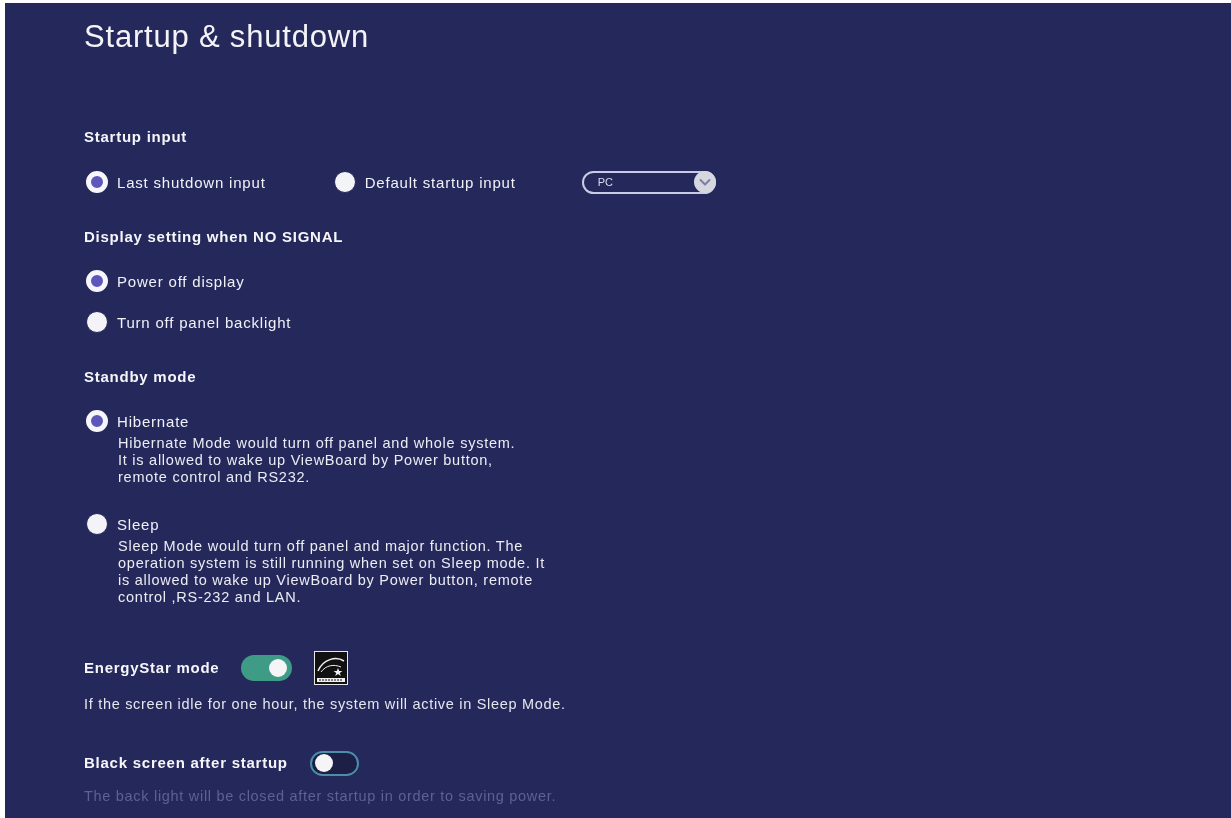  Describe the element at coordinates (123, 524) in the screenshot. I see `radio-option: Sleep` at that location.